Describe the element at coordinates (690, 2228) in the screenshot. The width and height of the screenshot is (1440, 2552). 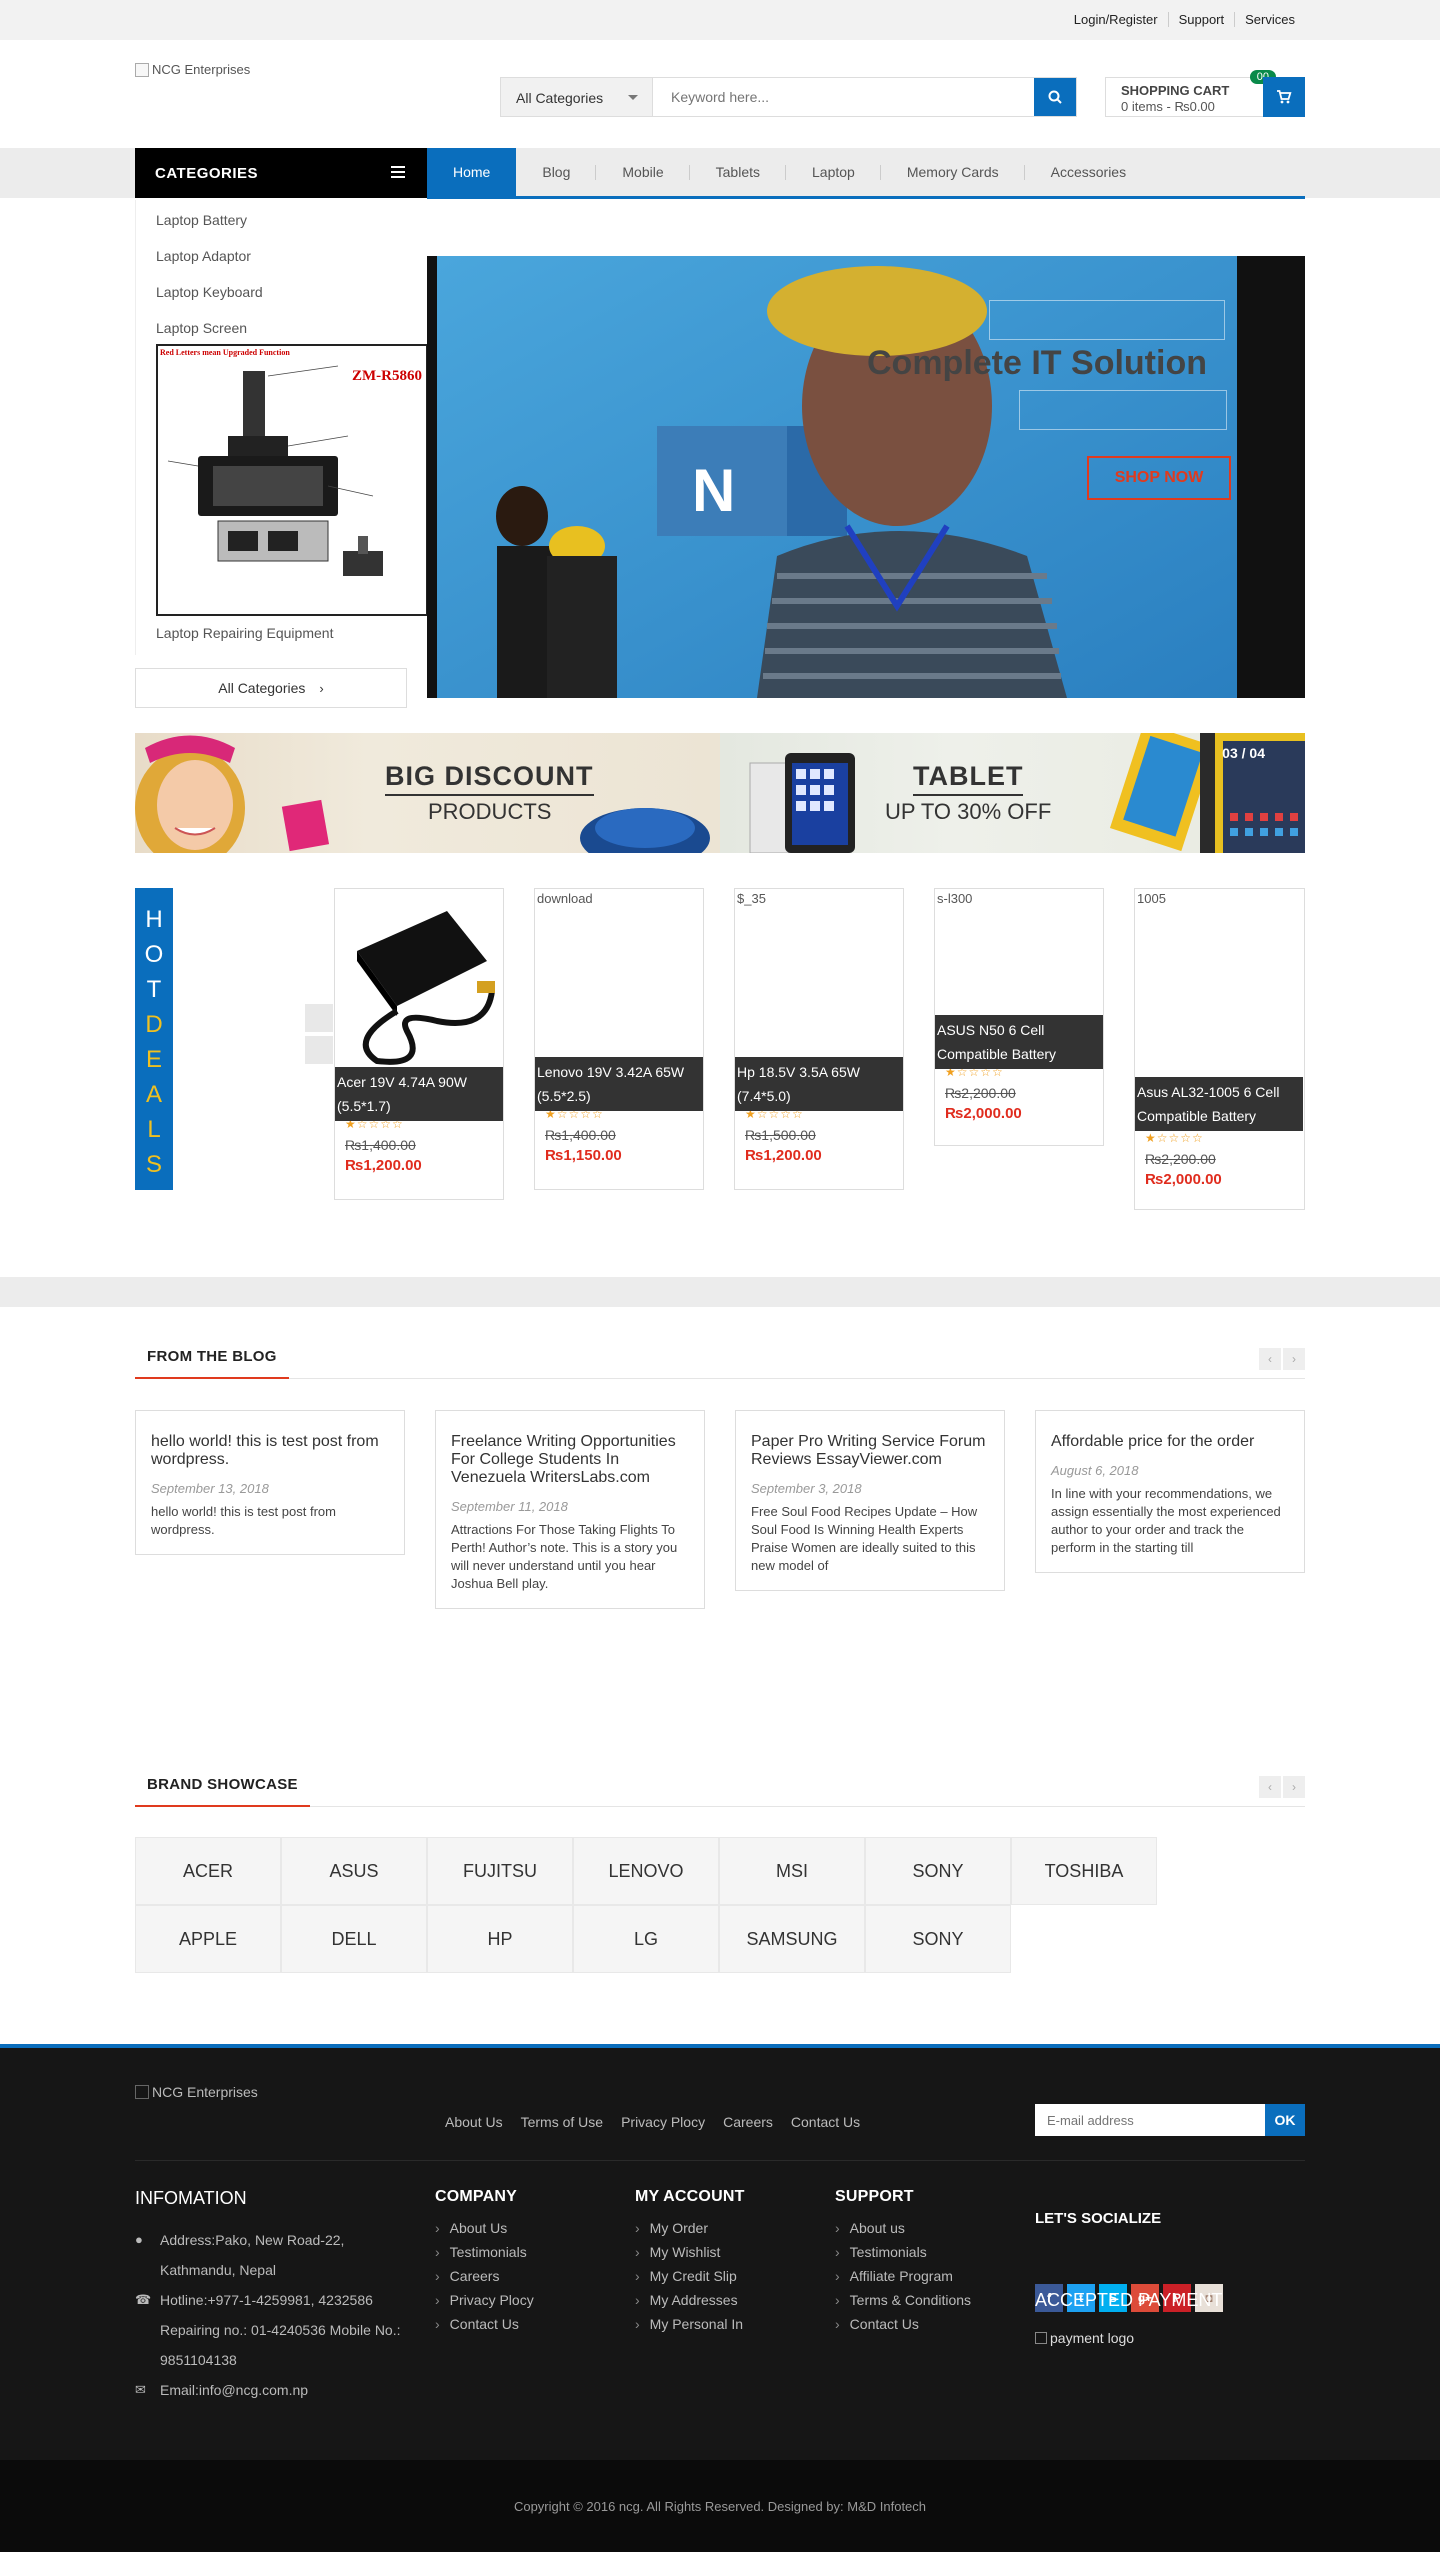
I see `account-link: My Order` at that location.